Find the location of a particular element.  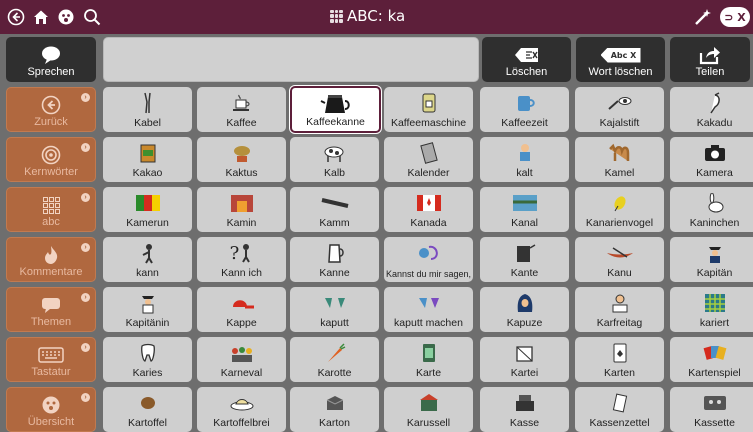

checkered-icon is located at coordinates (711, 303).